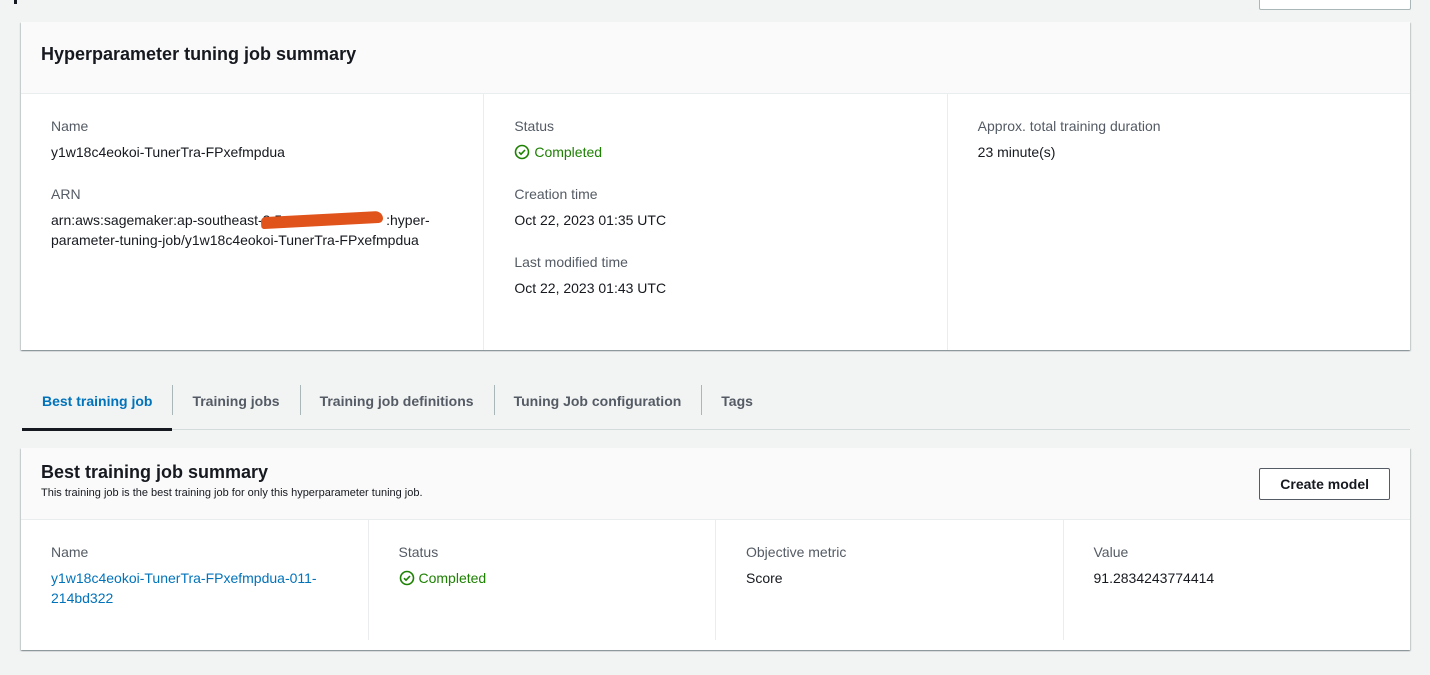 Image resolution: width=1430 pixels, height=675 pixels. What do you see at coordinates (97, 401) in the screenshot?
I see `tab-best-training-job: Best training job` at bounding box center [97, 401].